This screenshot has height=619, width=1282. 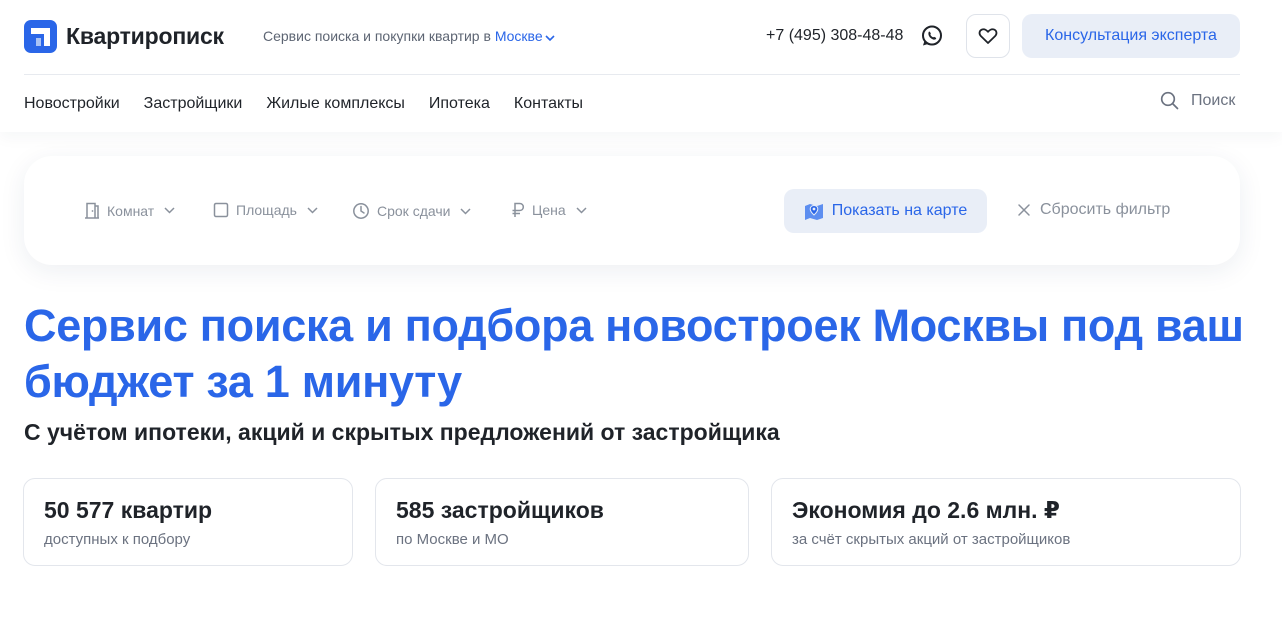 I want to click on reset-filter-label: Сбросить фильтр, so click(x=1105, y=209).